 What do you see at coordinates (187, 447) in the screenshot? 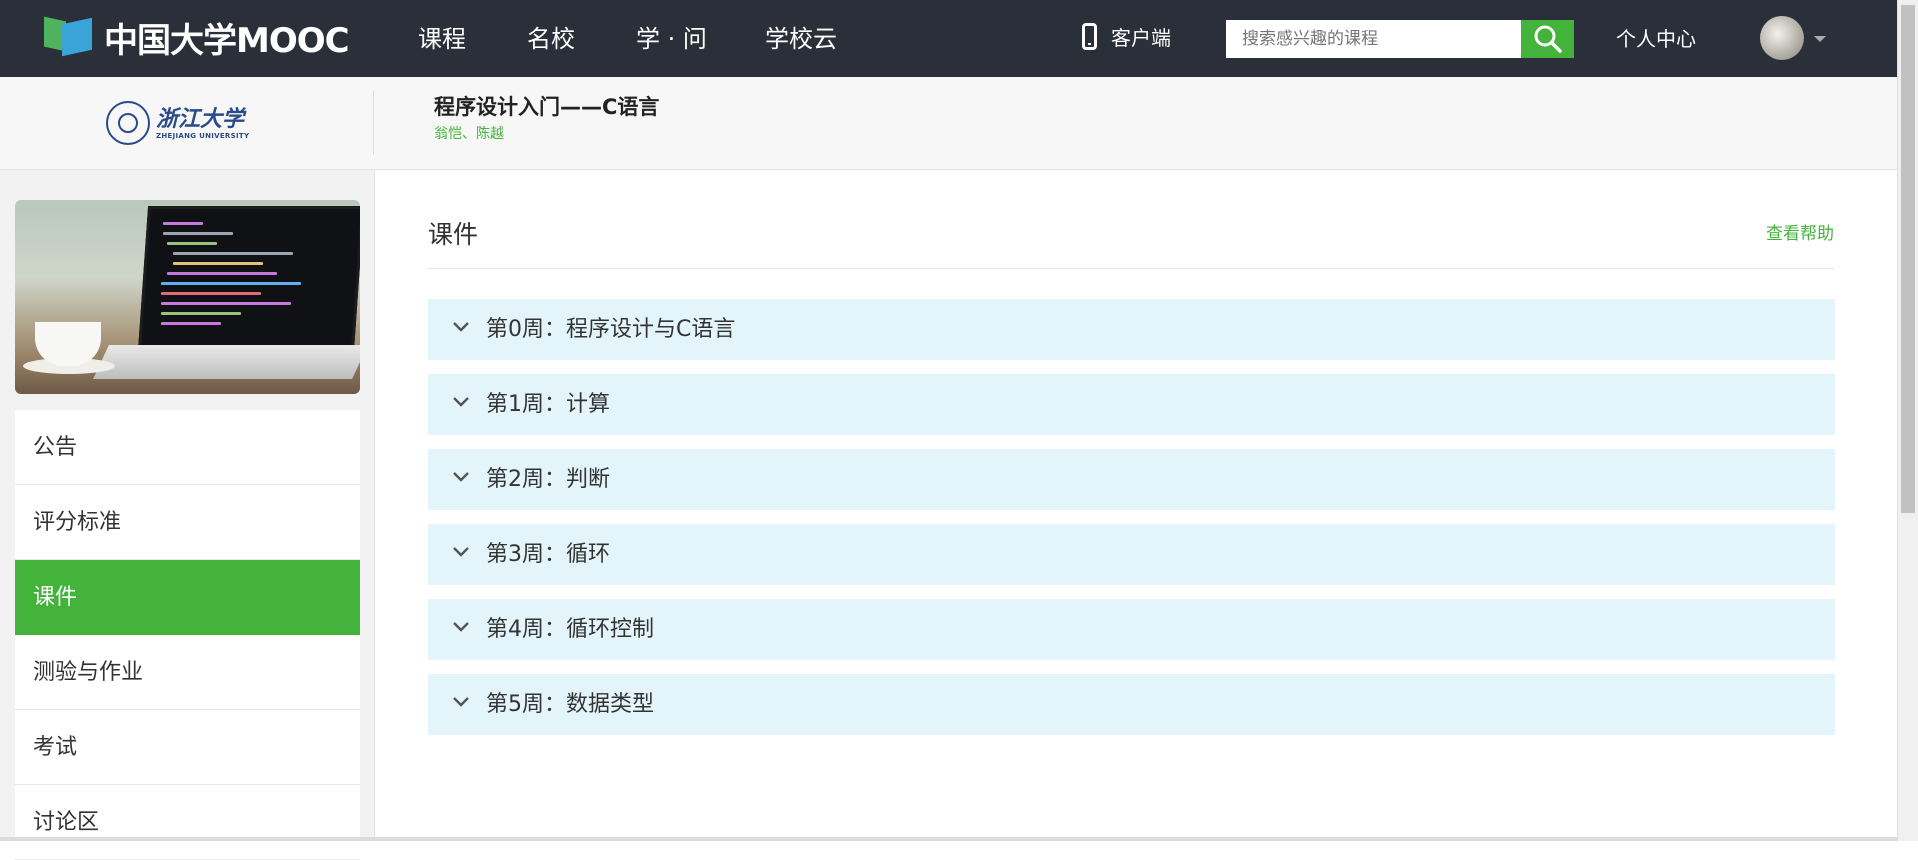
I see `sidebar-item-announcement: 公告` at bounding box center [187, 447].